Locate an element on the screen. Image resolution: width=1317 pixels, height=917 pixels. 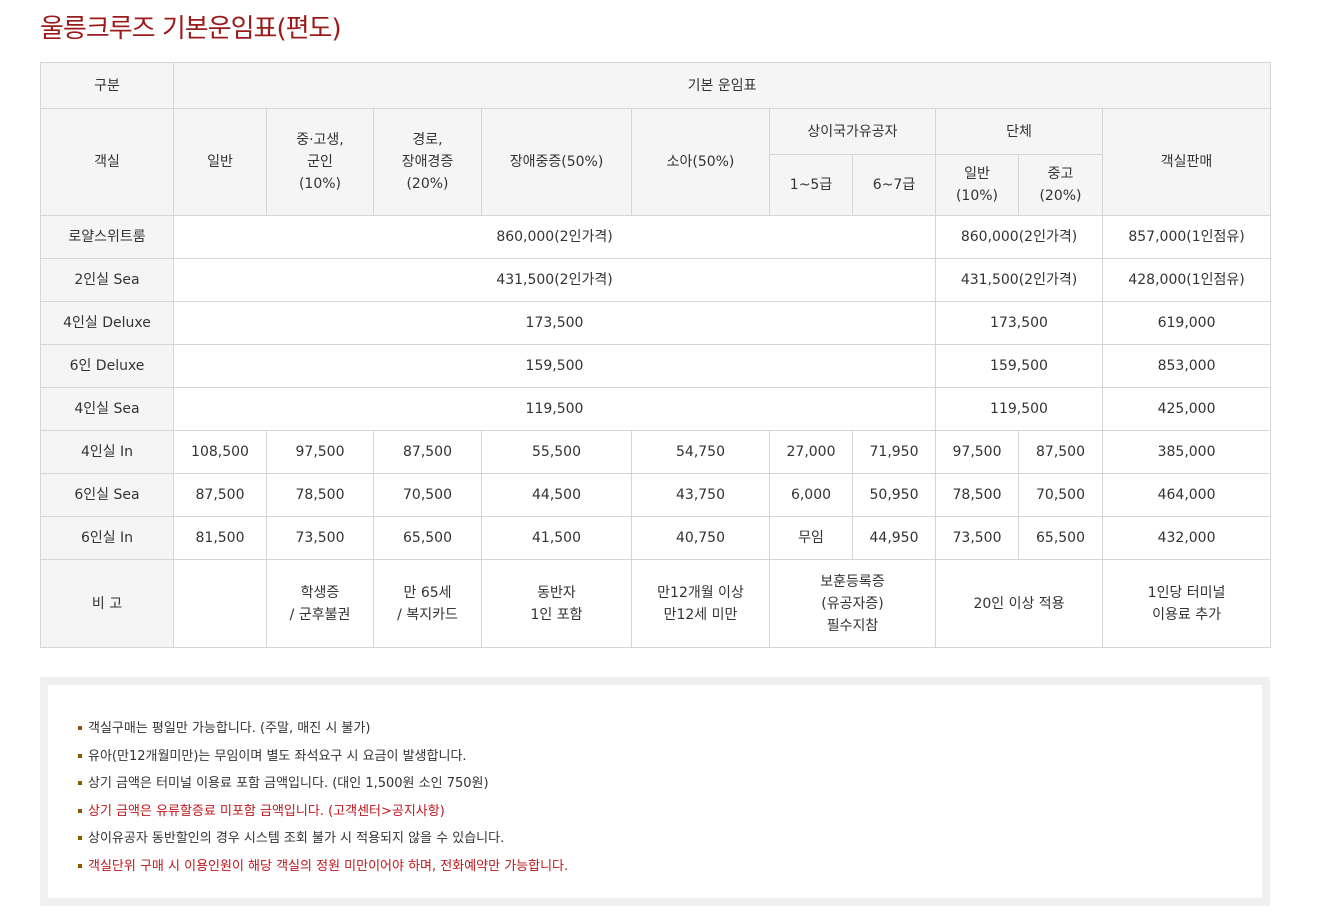
cabin-name: 6인실 Sea is located at coordinates (107, 495).